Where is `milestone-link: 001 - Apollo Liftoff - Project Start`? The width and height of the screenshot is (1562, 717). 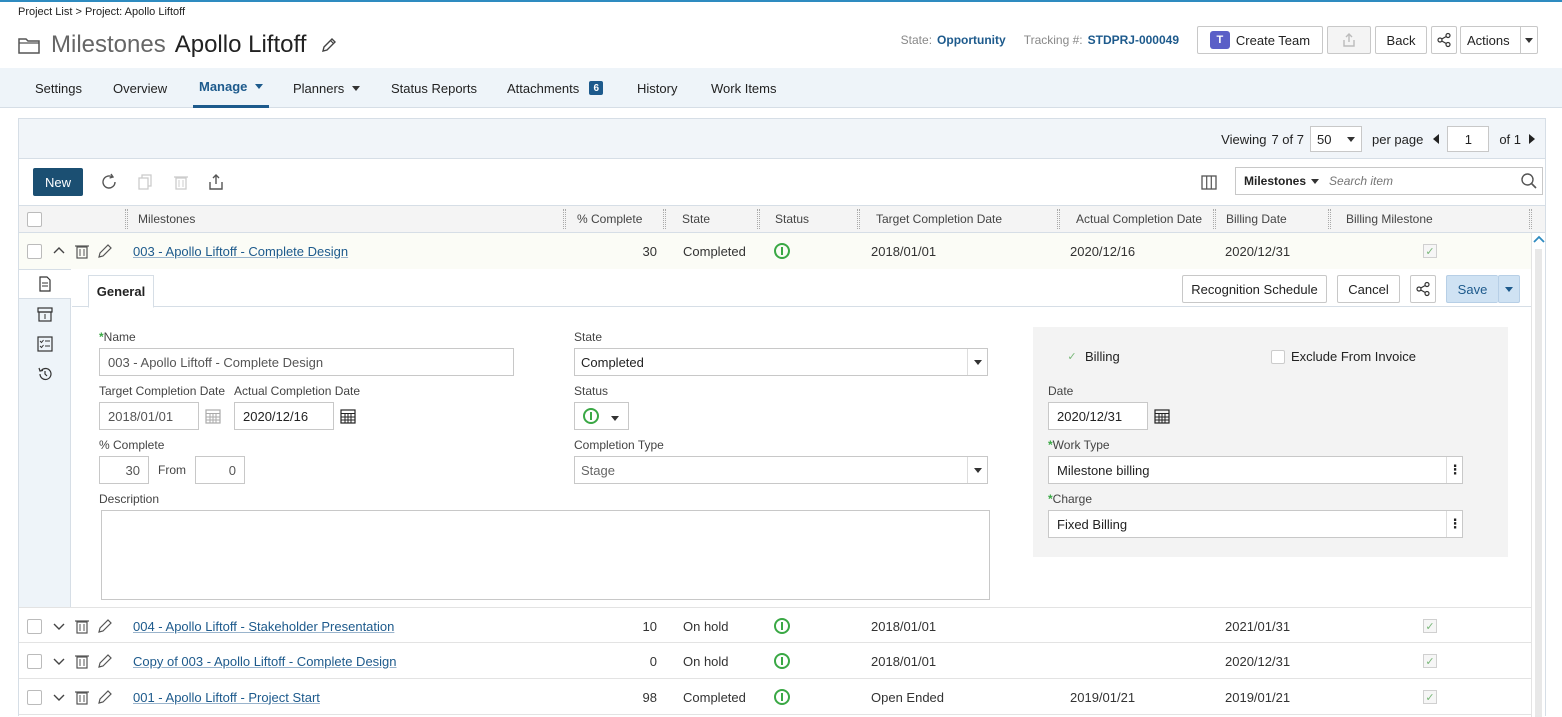
milestone-link: 001 - Apollo Liftoff - Project Start is located at coordinates (226, 697).